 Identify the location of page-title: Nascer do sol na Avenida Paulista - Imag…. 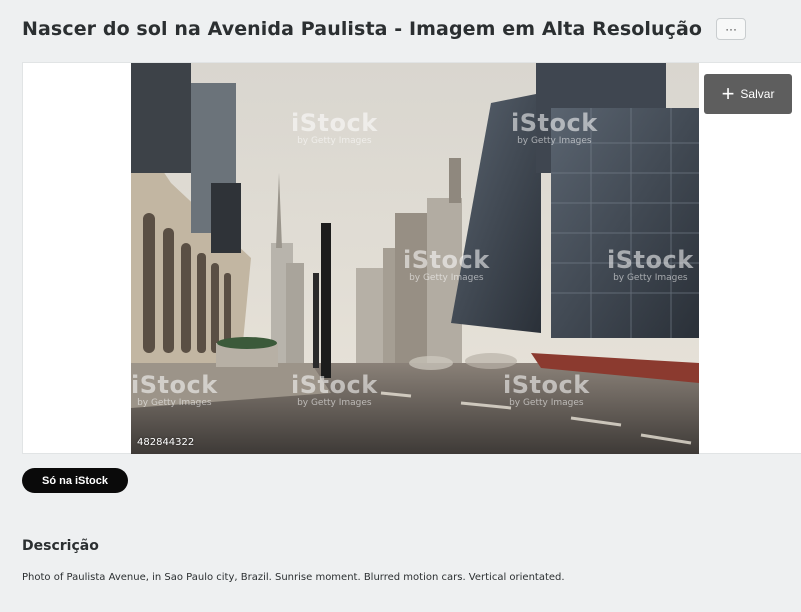
(362, 29).